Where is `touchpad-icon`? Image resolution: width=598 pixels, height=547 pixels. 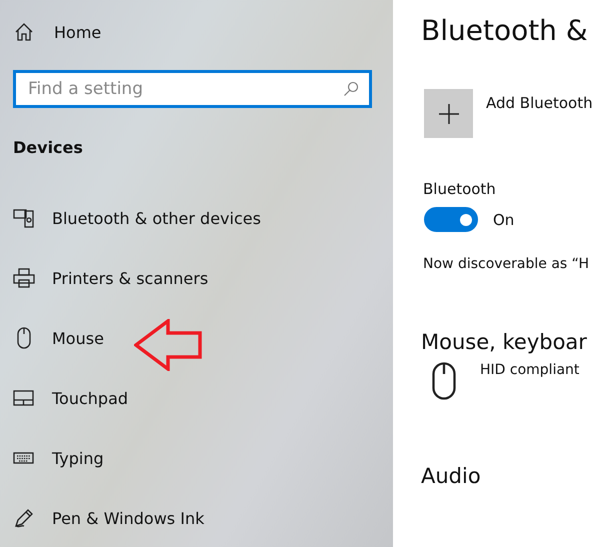
touchpad-icon is located at coordinates (24, 398).